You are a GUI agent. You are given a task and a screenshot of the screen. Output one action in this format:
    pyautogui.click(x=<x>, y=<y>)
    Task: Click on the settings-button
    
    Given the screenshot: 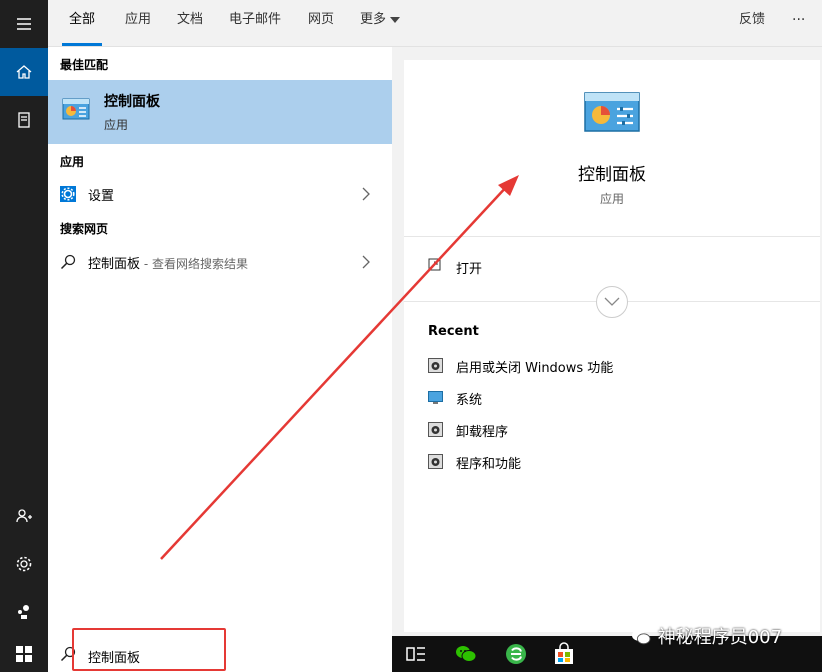 What is the action you would take?
    pyautogui.click(x=24, y=564)
    